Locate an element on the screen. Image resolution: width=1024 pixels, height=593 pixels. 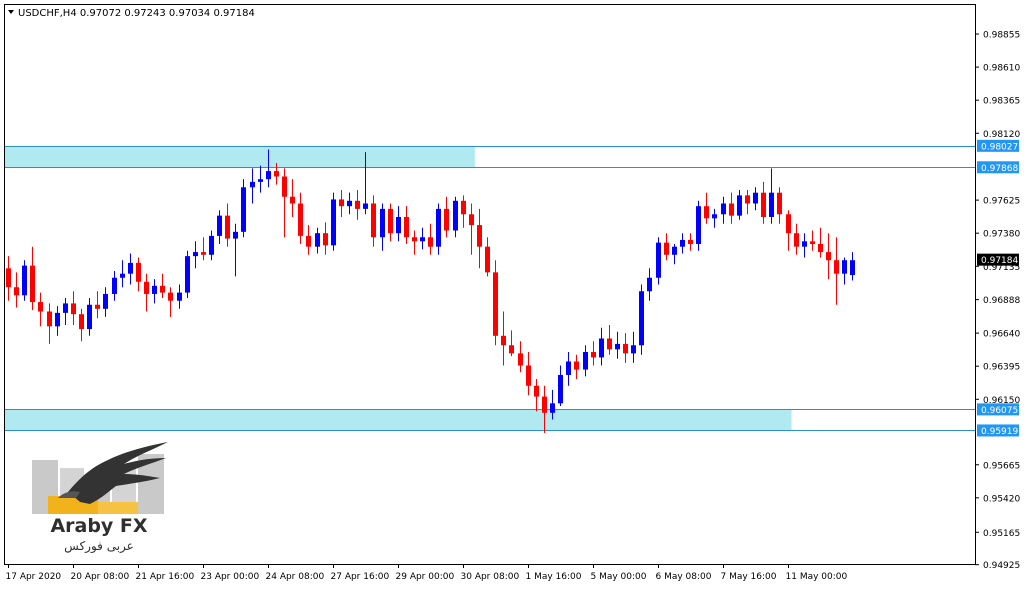
y-tick-label: 0.98120 is located at coordinates (1001, 135).